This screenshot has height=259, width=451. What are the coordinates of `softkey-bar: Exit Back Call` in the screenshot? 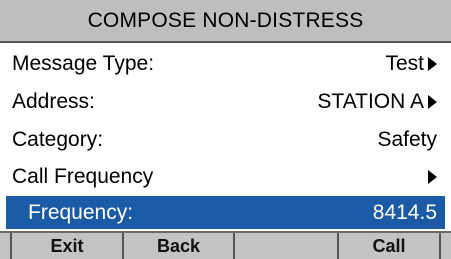 It's located at (225, 245).